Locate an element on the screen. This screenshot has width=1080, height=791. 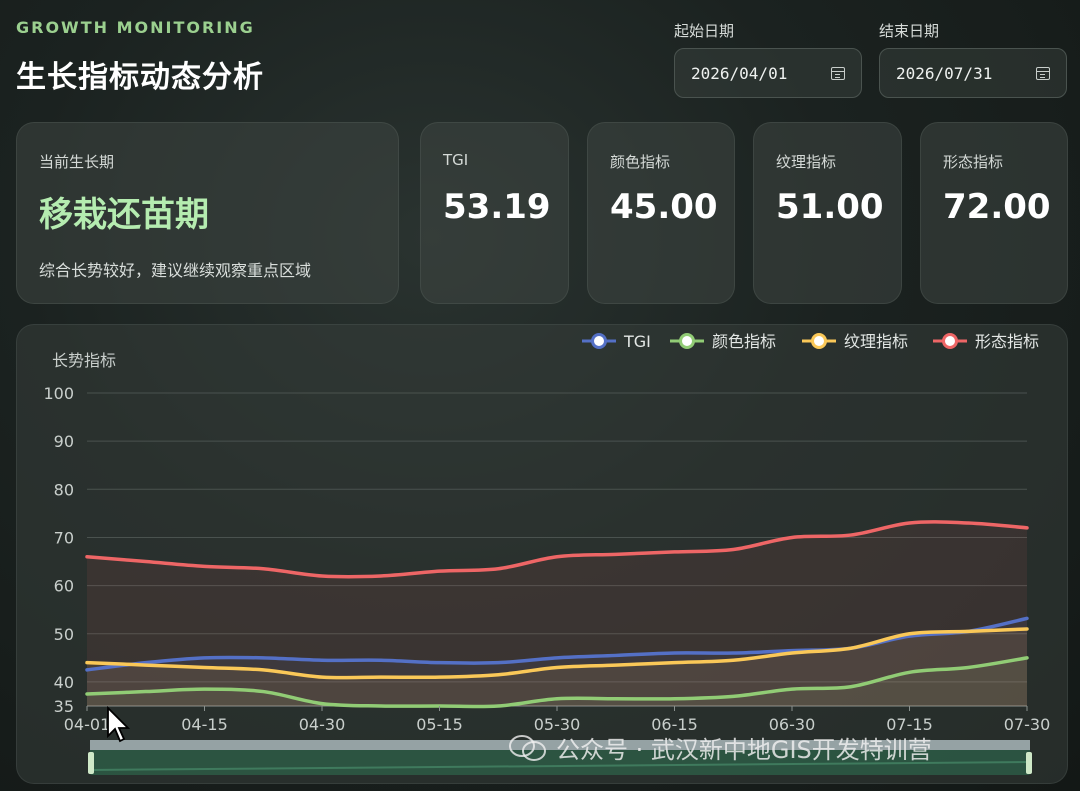
x-tick-label: 07-30 is located at coordinates (1027, 724).